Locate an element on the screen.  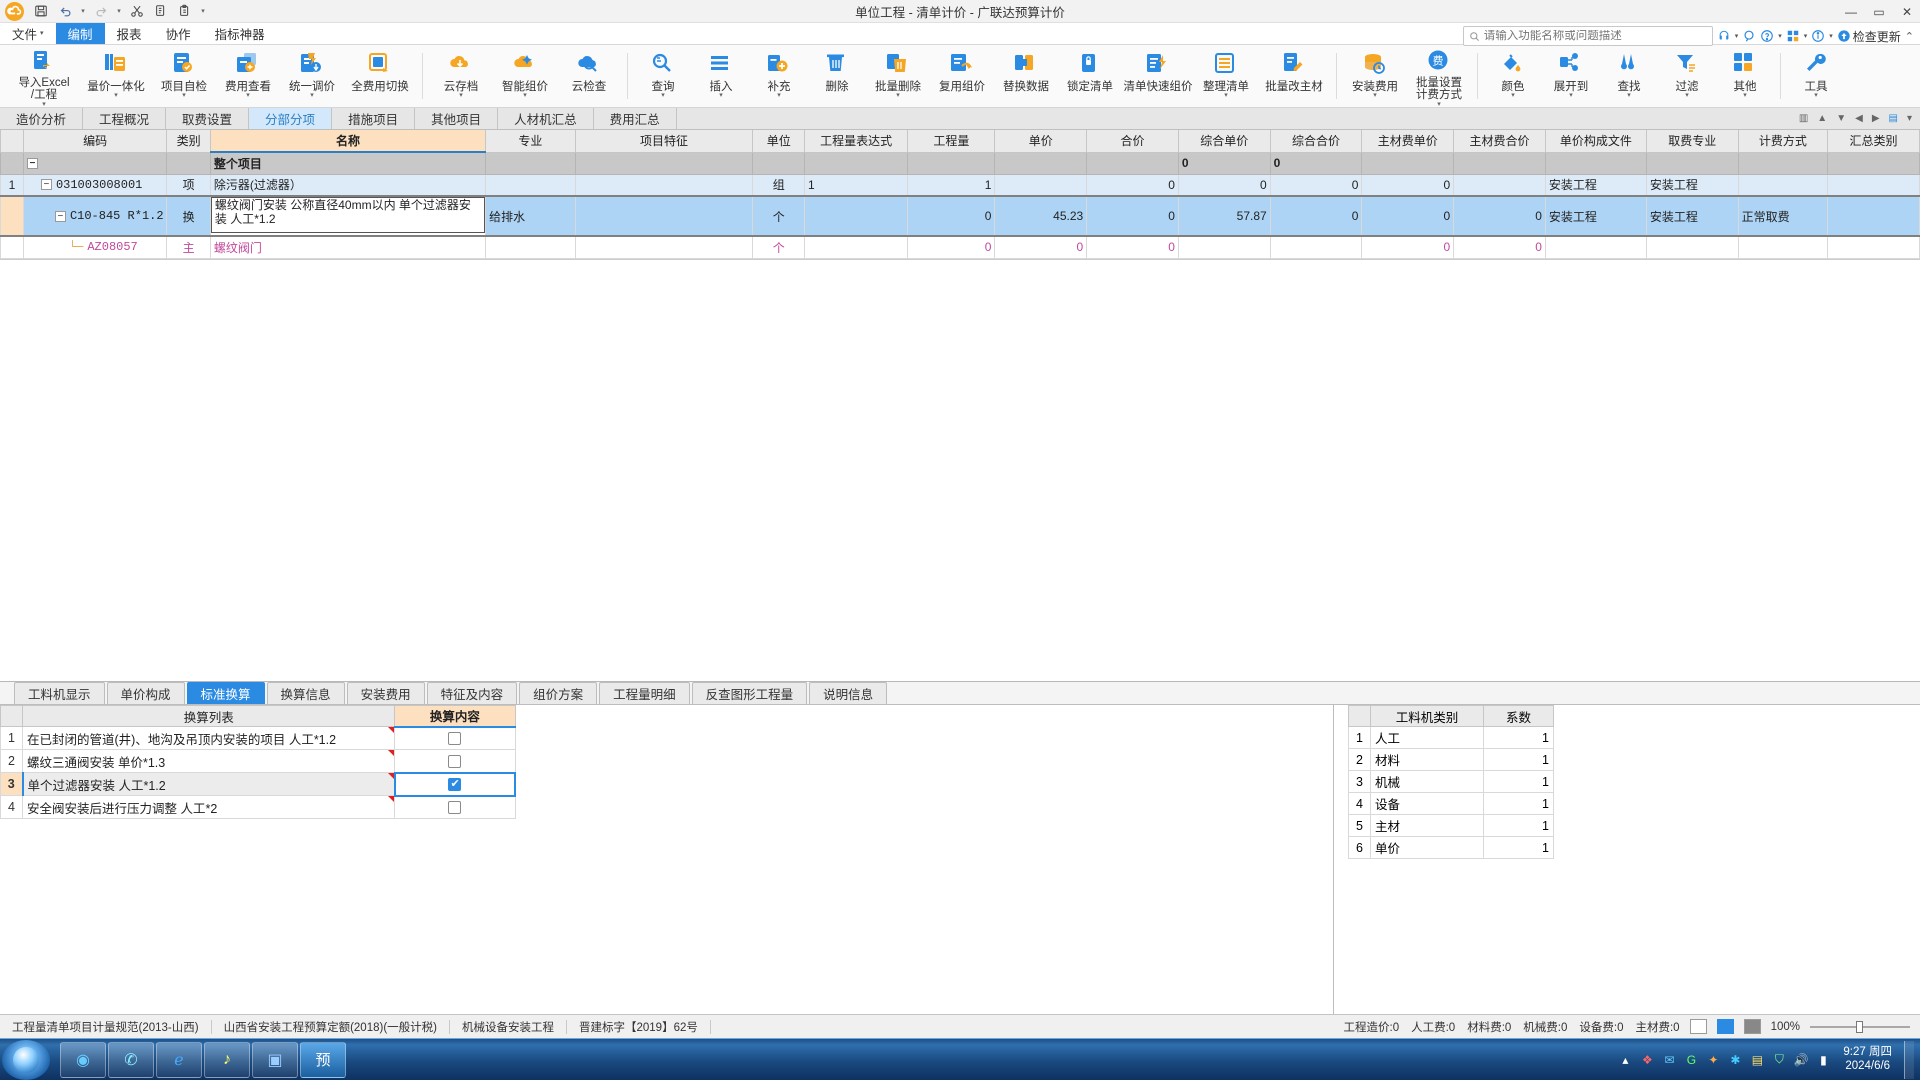
checkbox-unchecked-icon is located at coordinates (455, 761).